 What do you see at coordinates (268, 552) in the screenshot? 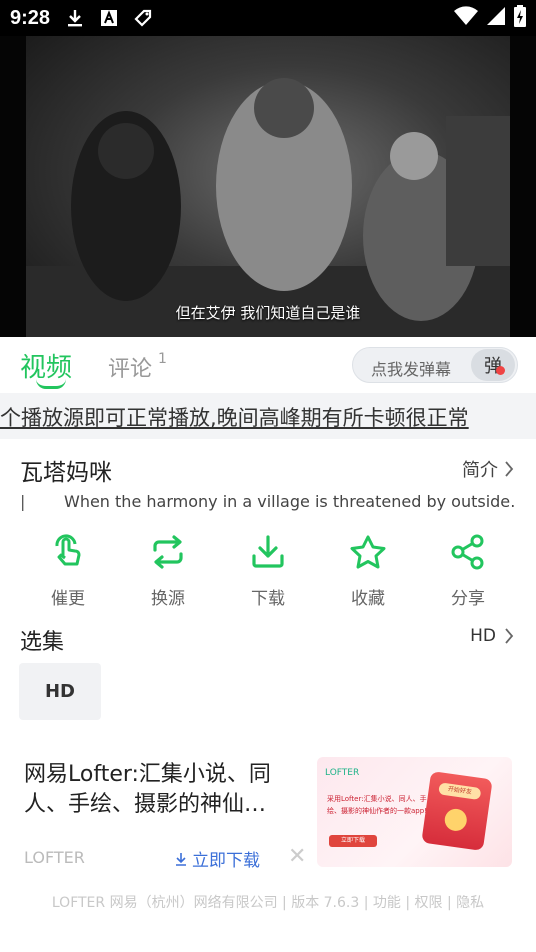
I see `download-icon` at bounding box center [268, 552].